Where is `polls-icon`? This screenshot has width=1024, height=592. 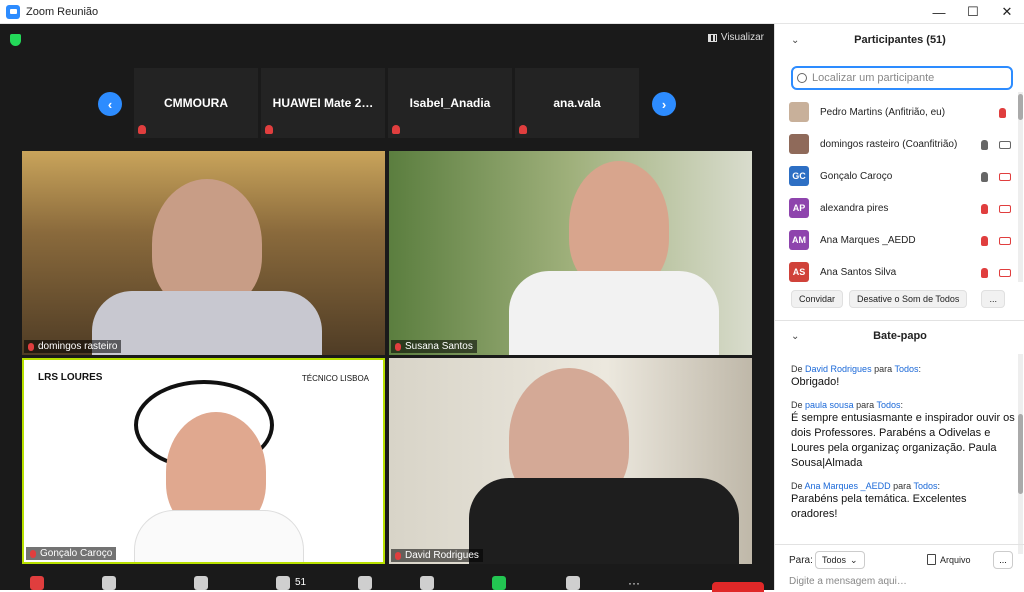
polls-icon is located at coordinates (365, 583).